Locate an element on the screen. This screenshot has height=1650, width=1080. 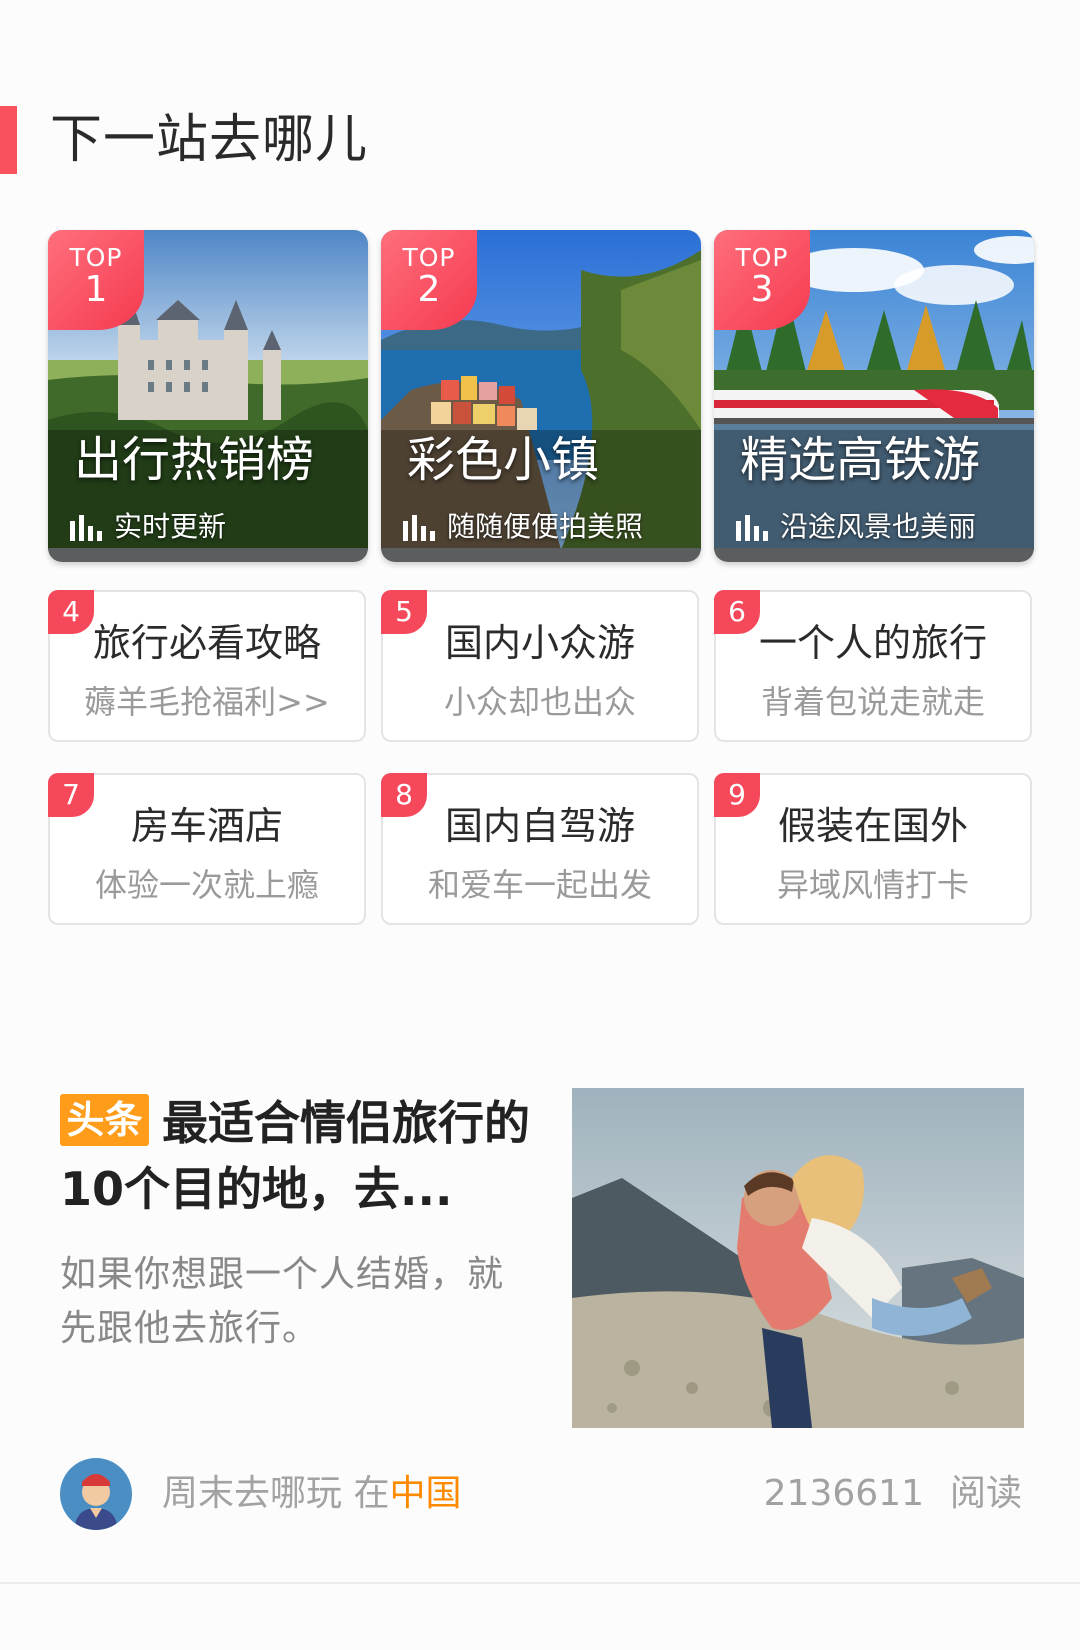
top-card-subtitle-text: 随随便便拍美照 is located at coordinates (545, 526).